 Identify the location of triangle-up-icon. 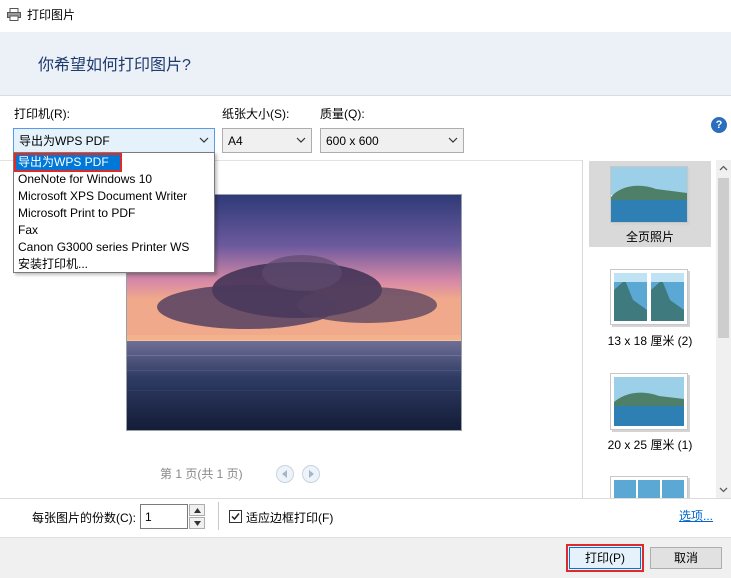
(197, 510).